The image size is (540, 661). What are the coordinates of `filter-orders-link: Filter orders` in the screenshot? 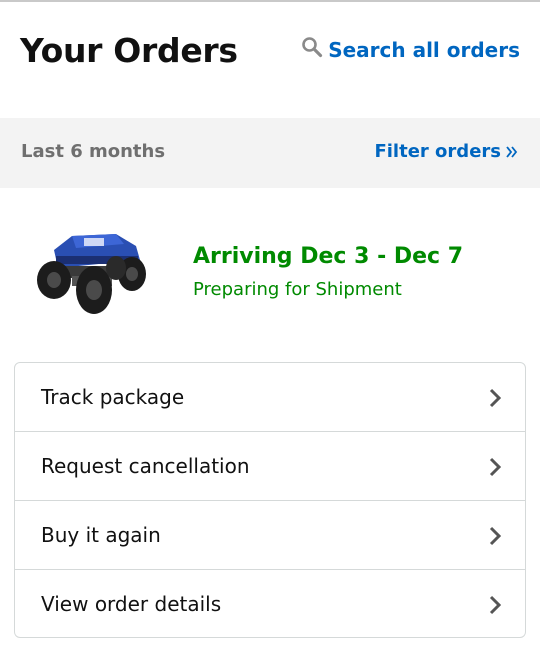 It's located at (446, 151).